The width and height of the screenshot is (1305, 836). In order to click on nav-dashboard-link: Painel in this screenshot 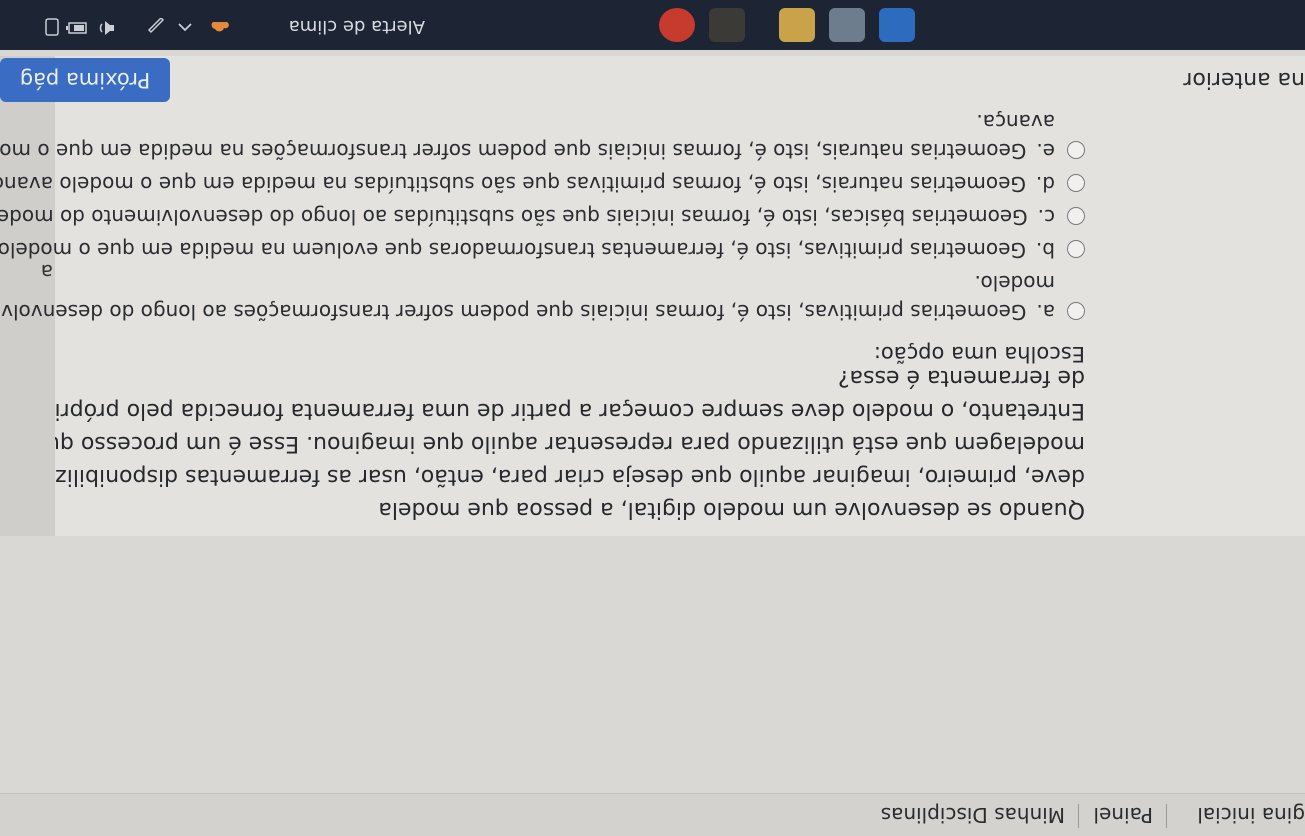, I will do `click(1123, 815)`.